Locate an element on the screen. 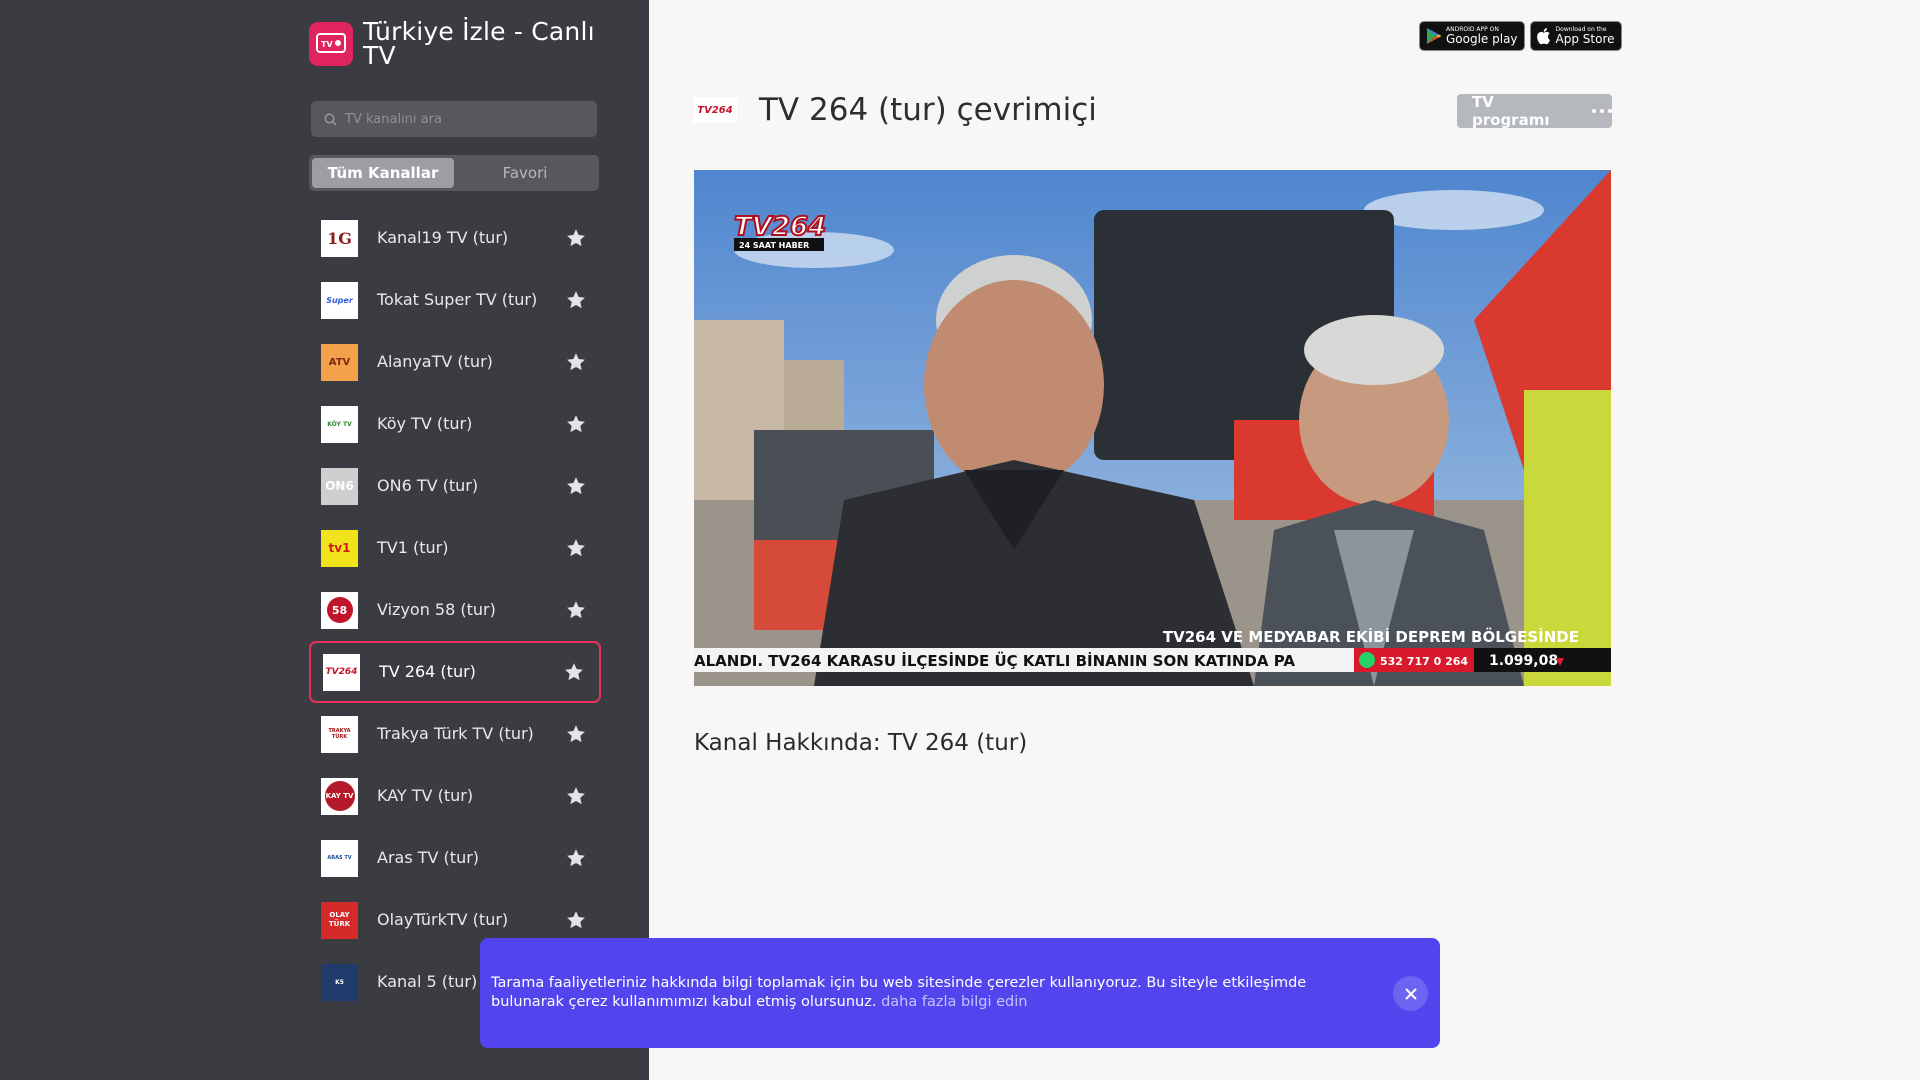 Image resolution: width=1920 pixels, height=1080 pixels. list-item: 1G Kanal19 TV (tur) is located at coordinates (455, 238).